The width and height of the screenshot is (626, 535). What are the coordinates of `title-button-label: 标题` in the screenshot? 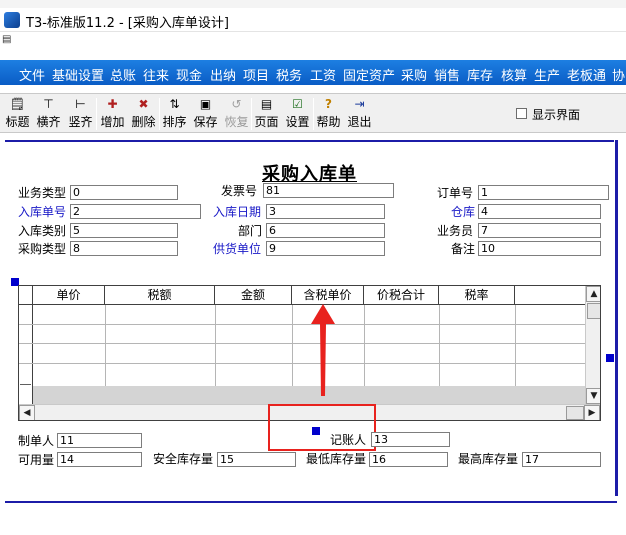 It's located at (17, 122).